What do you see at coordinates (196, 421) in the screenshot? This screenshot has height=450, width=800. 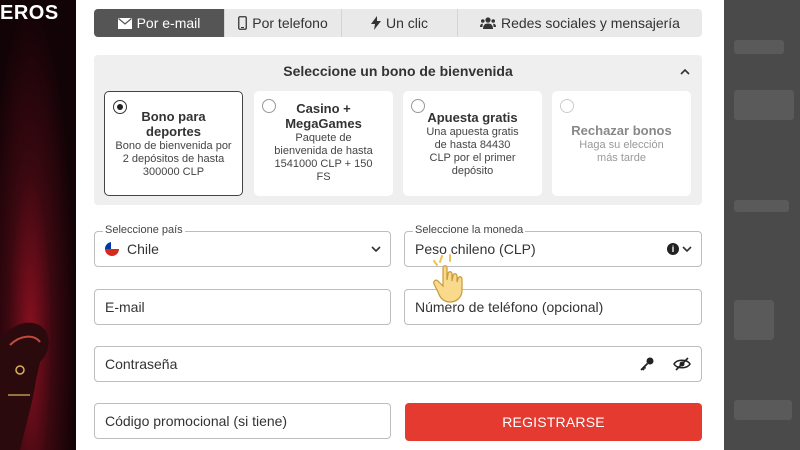 I see `promo-placeholder: Código promocional (si tiene)` at bounding box center [196, 421].